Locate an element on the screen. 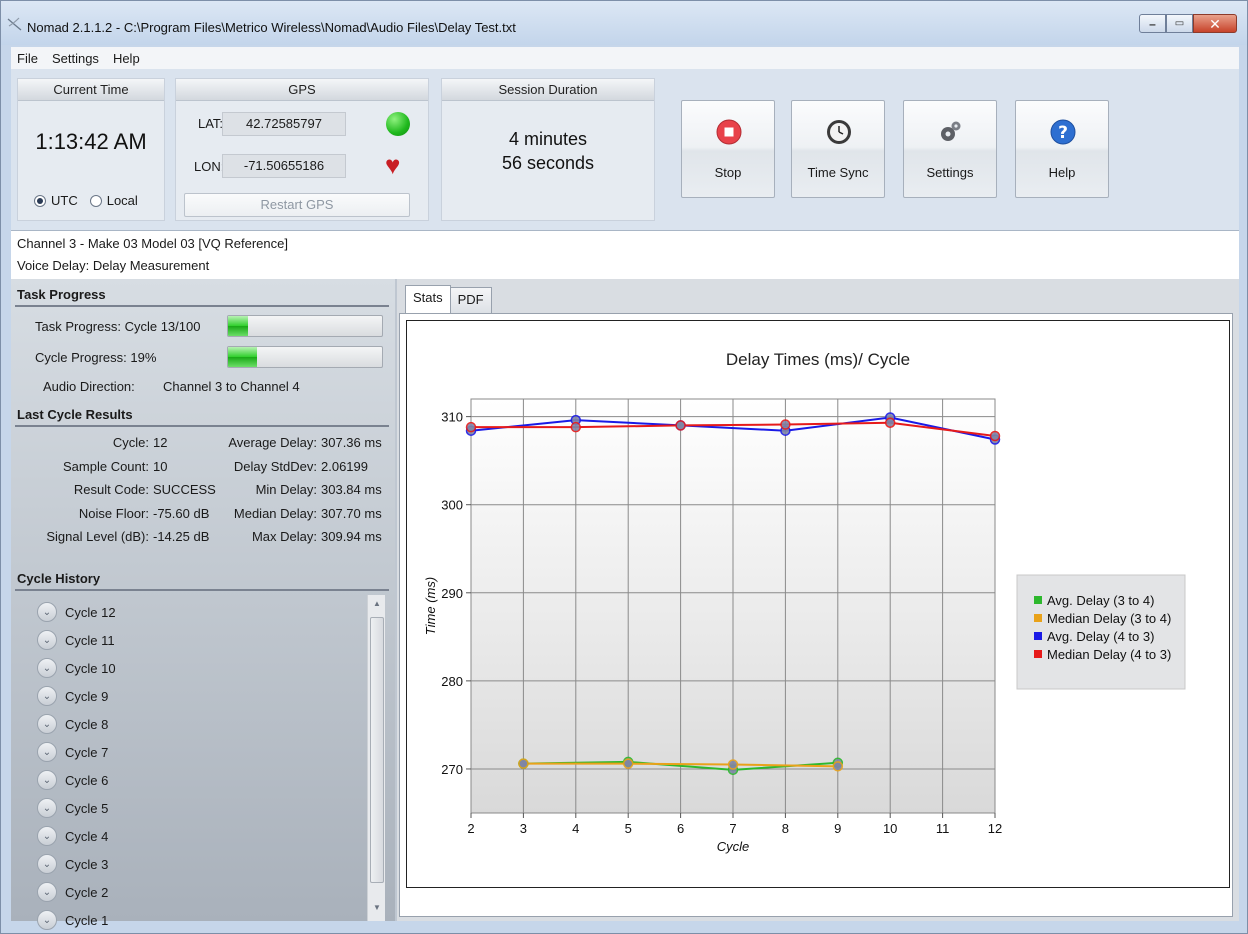 The height and width of the screenshot is (934, 1248). result-value: 12 is located at coordinates (160, 442).